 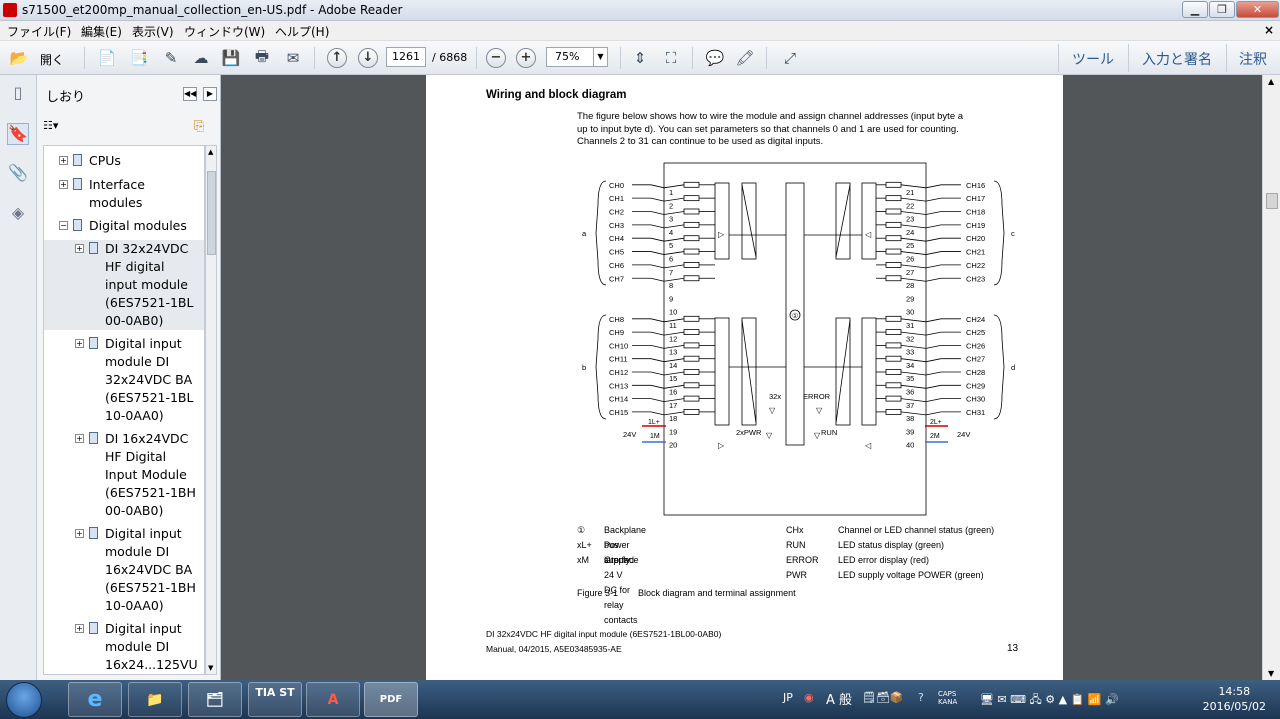 What do you see at coordinates (910, 272) in the screenshot?
I see `terminal-number: 27` at bounding box center [910, 272].